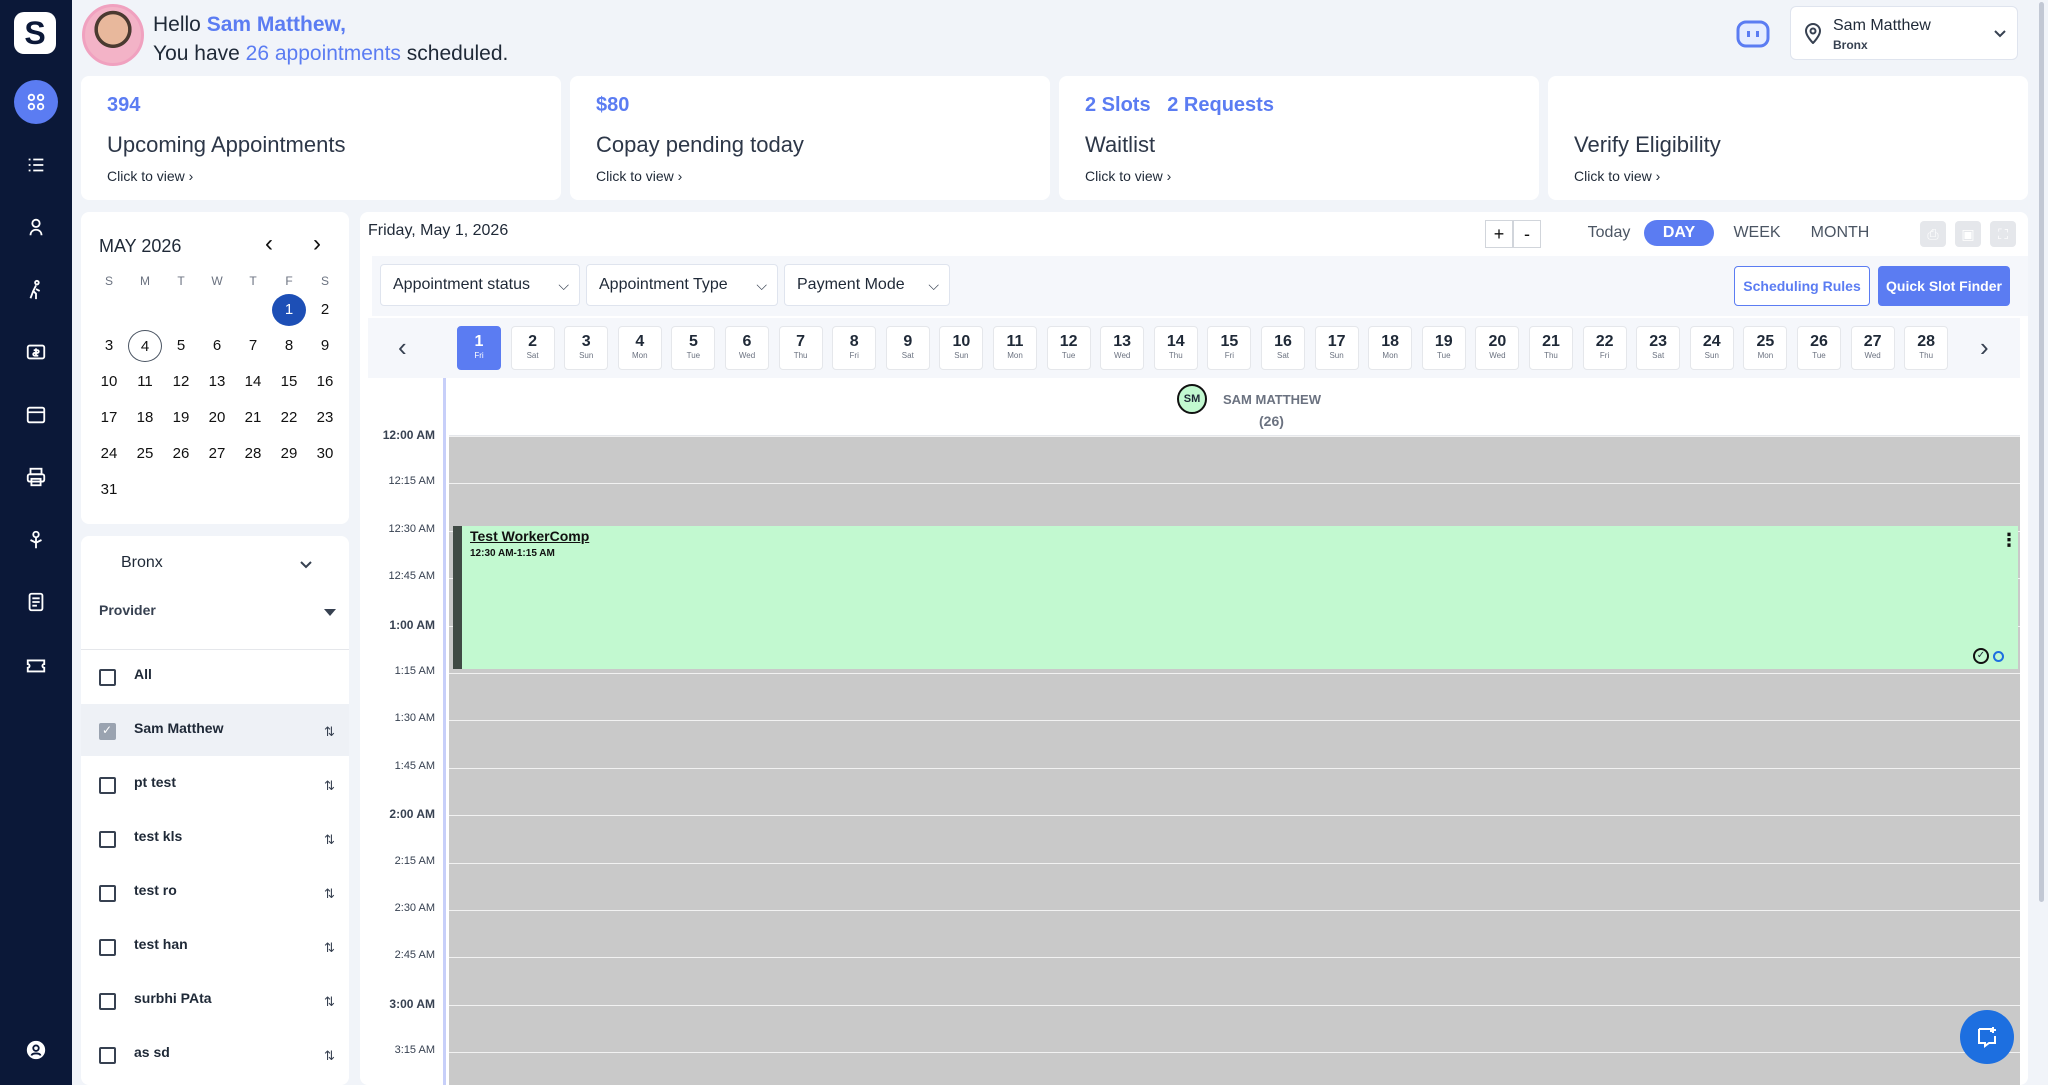 Image resolution: width=2048 pixels, height=1085 pixels. I want to click on calendar-day: 29, so click(289, 454).